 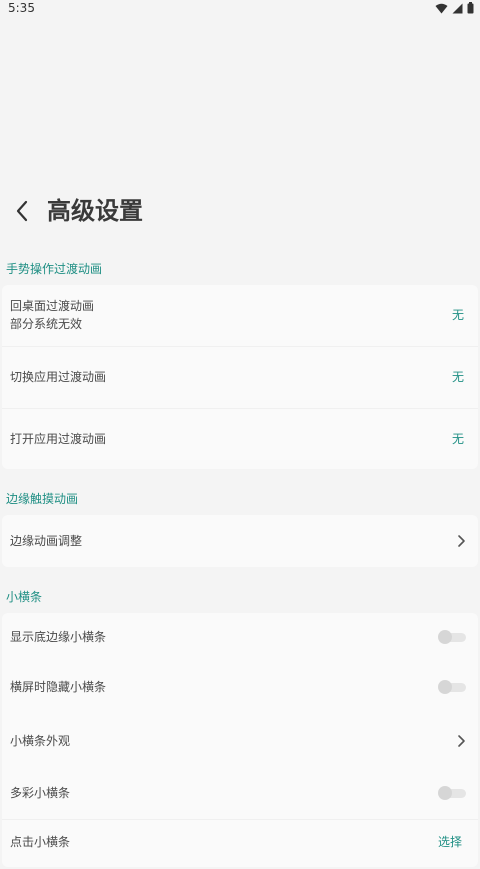 What do you see at coordinates (240, 315) in the screenshot?
I see `row-home-transition: 回桌面过渡动画 部分系统无效 无` at bounding box center [240, 315].